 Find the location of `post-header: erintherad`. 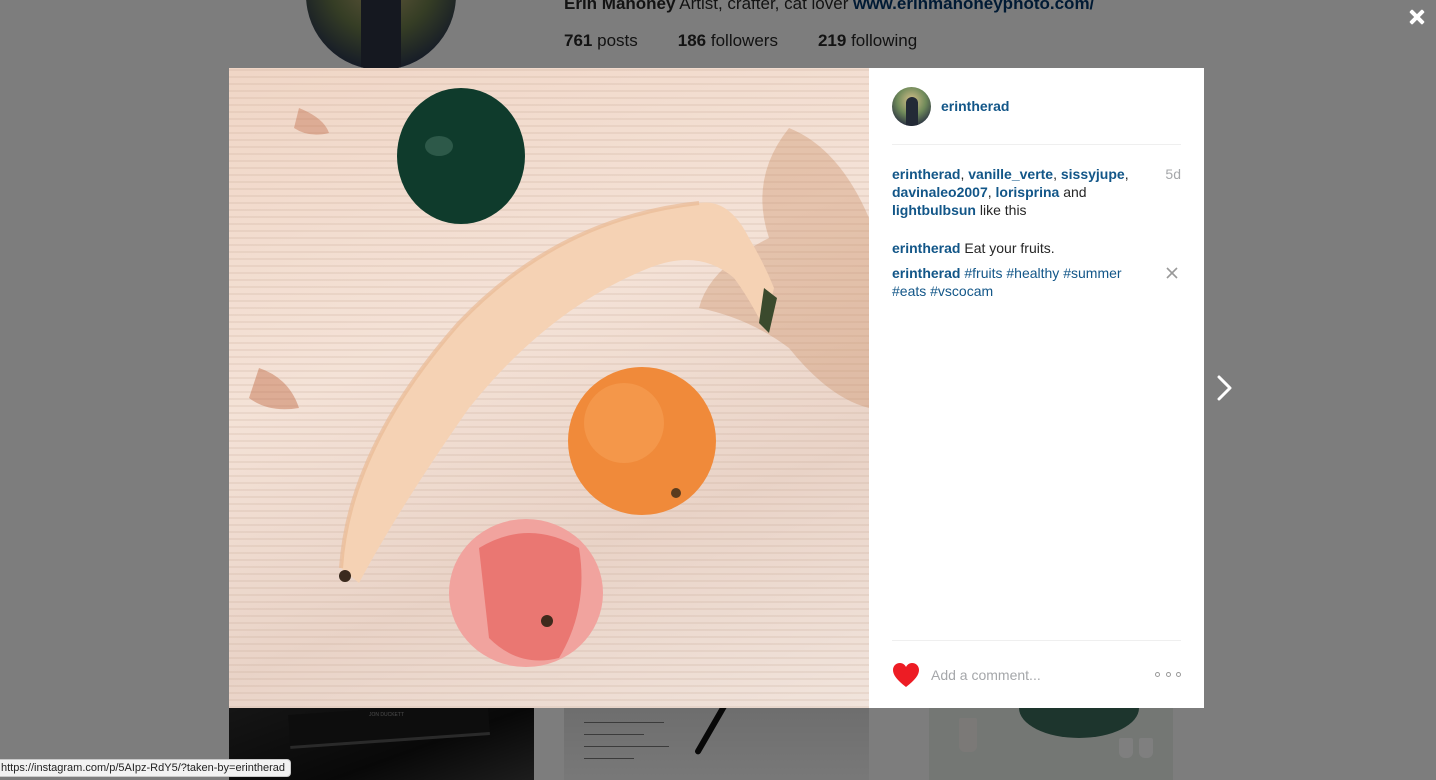

post-header: erintherad is located at coordinates (1036, 106).